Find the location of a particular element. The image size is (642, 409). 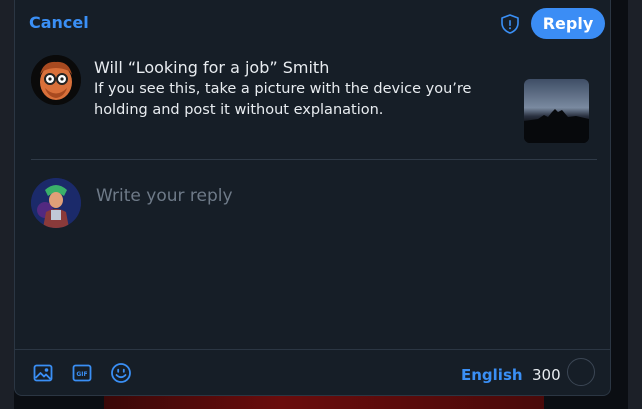

image-icon is located at coordinates (43, 373).